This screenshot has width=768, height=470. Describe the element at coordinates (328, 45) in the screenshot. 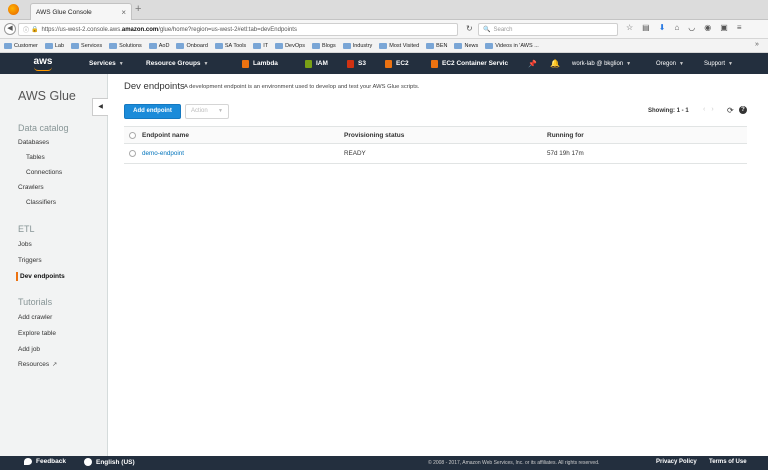

I see `bookmark-label: Blogs` at that location.